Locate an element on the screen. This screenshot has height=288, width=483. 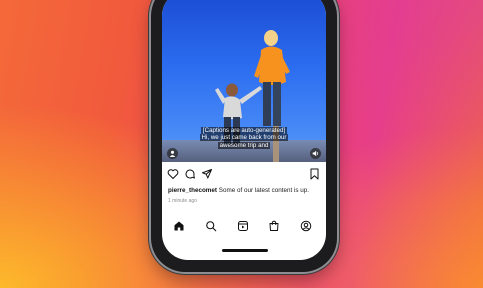
home-indicator is located at coordinates (245, 250).